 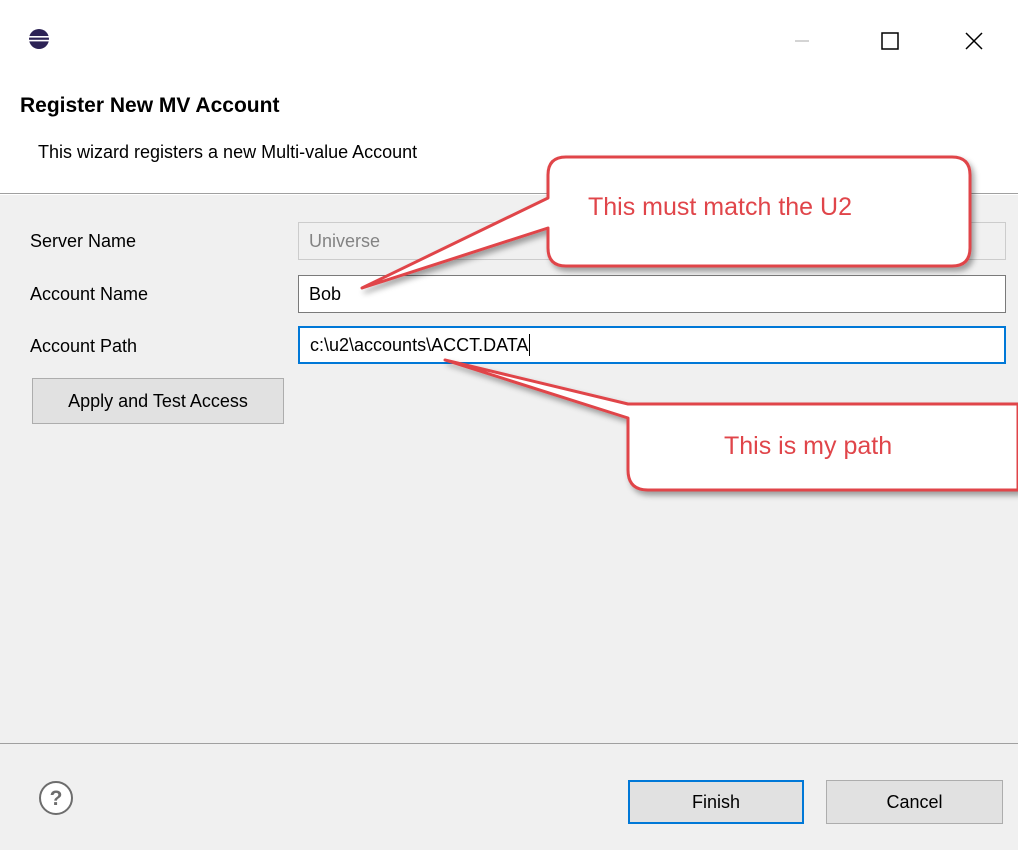 I want to click on callout-my-path-text: This is my path, so click(x=808, y=446).